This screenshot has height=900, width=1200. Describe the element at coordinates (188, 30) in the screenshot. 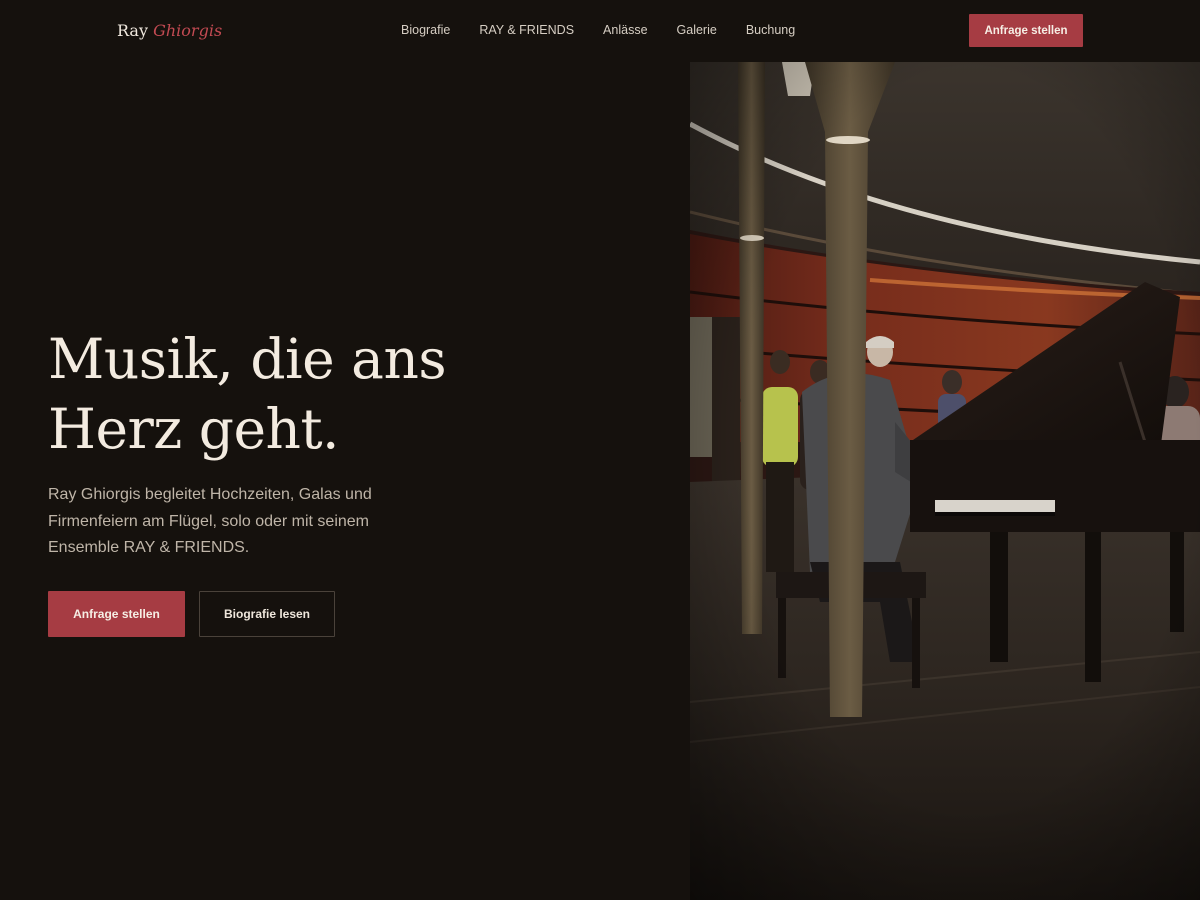

I see `logo-last-name: Ghiorgis` at that location.